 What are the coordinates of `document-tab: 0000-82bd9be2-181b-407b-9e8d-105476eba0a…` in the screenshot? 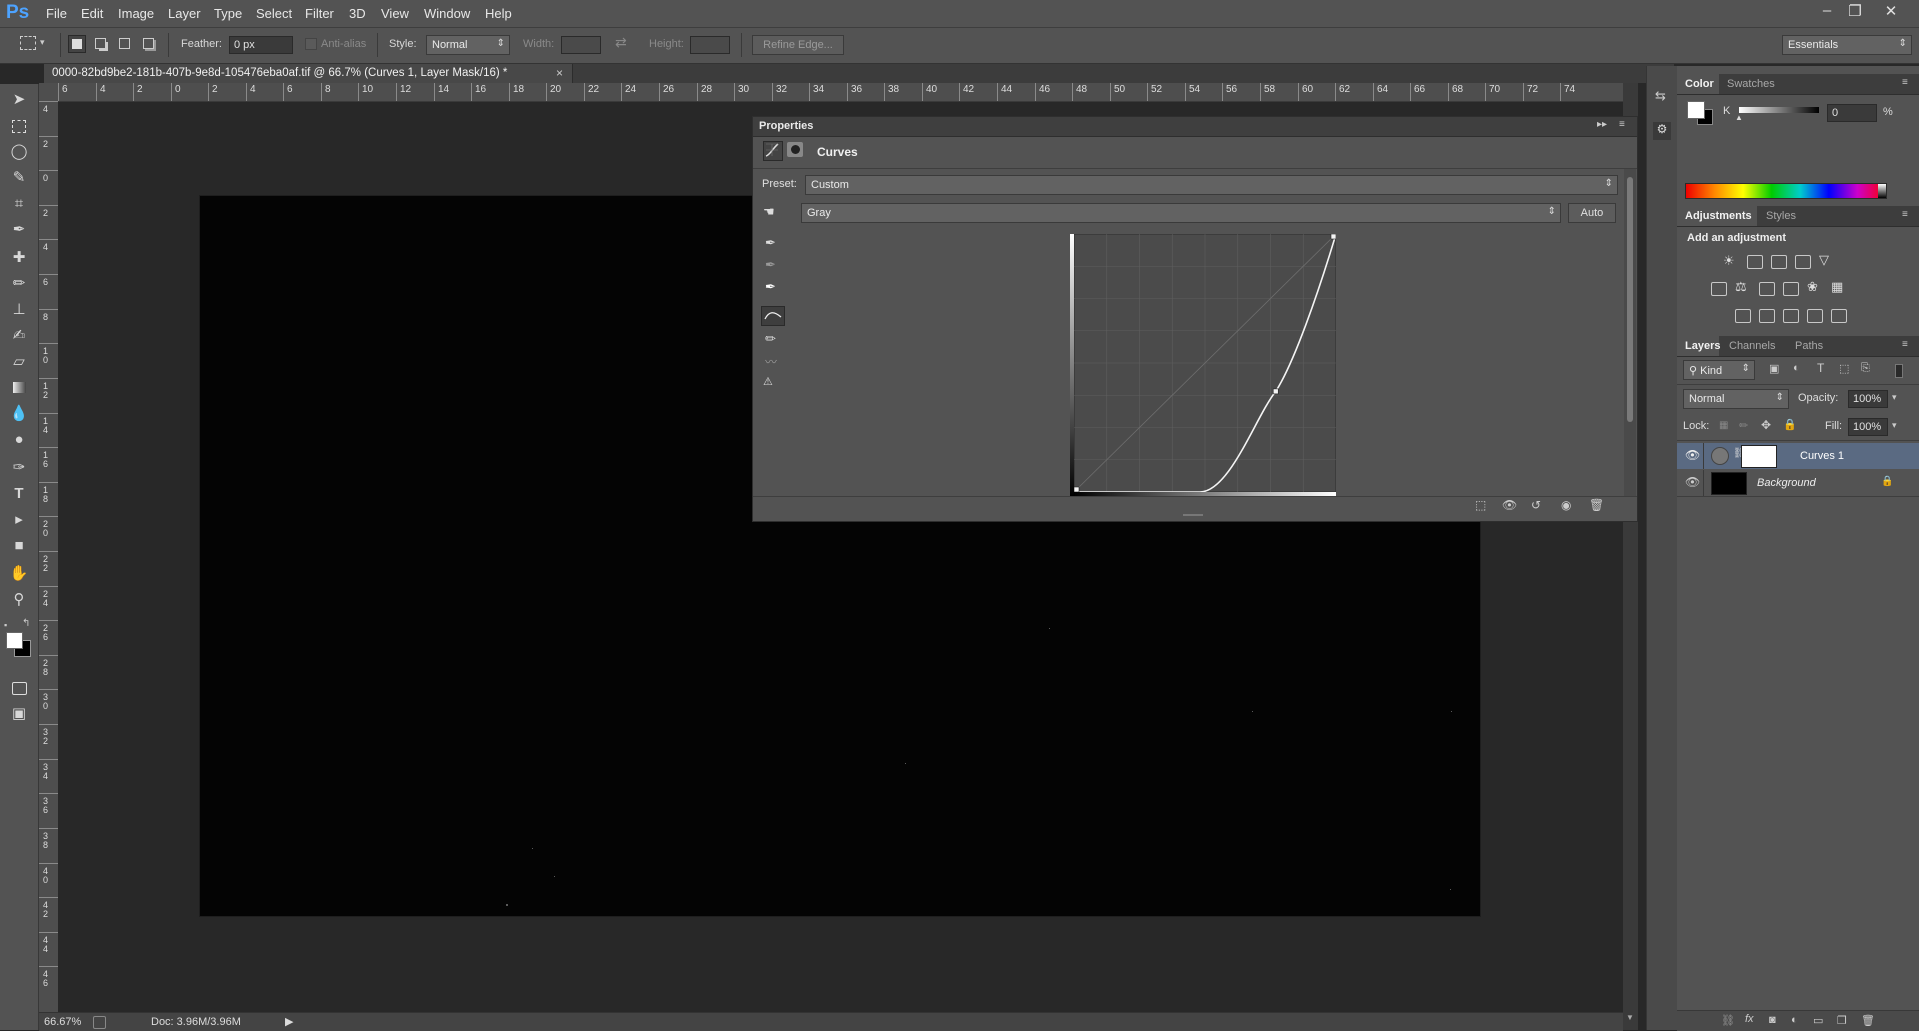 It's located at (308, 73).